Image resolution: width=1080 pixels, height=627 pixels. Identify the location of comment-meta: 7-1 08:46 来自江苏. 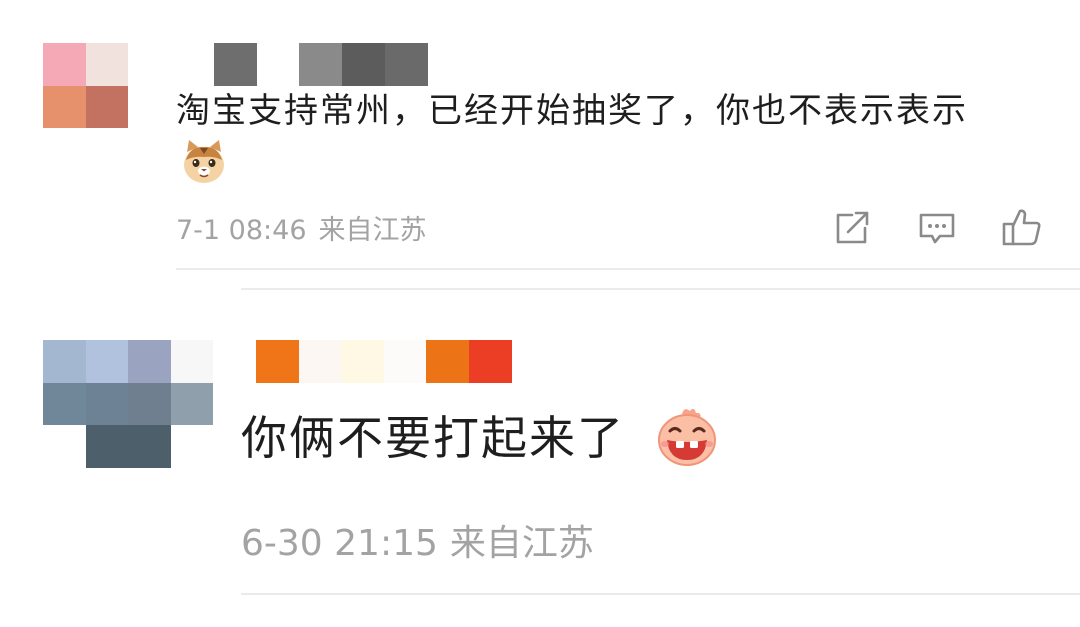
(301, 227).